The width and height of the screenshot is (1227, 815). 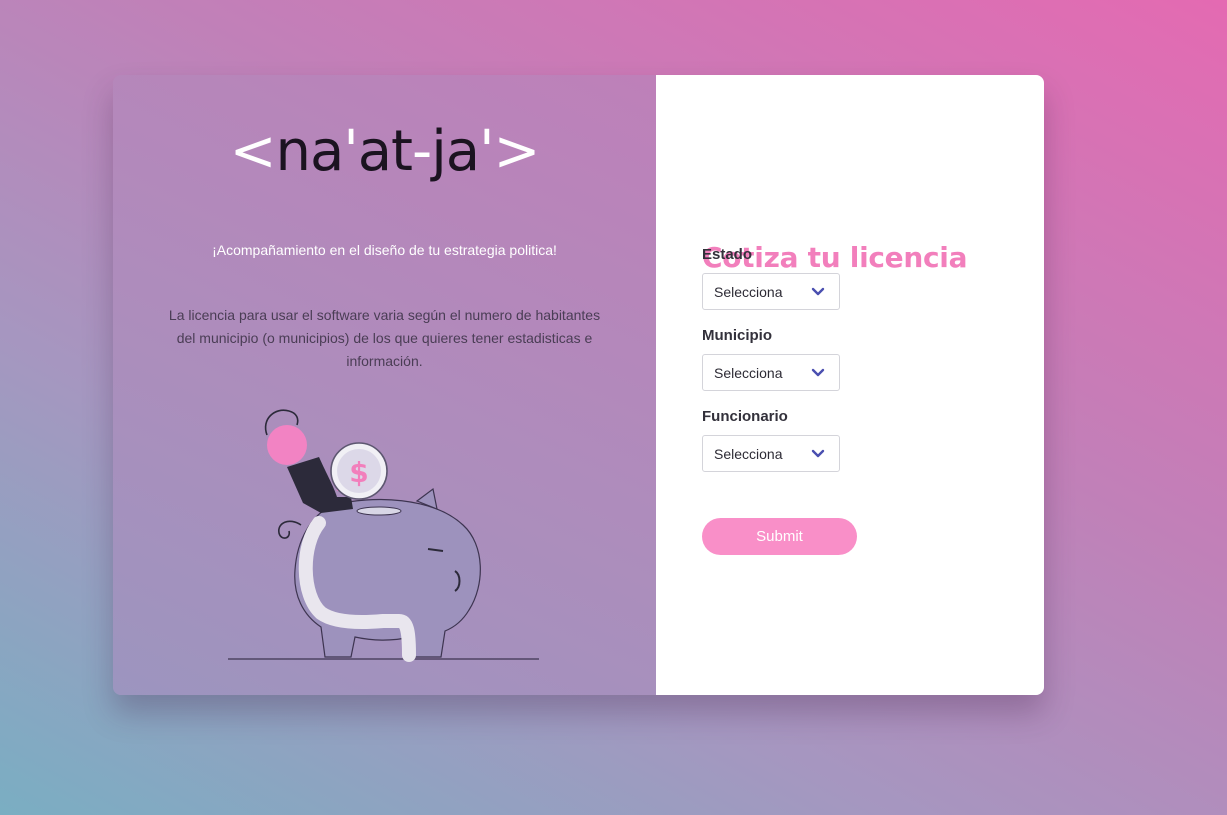 I want to click on submit-button: Submit, so click(x=779, y=536).